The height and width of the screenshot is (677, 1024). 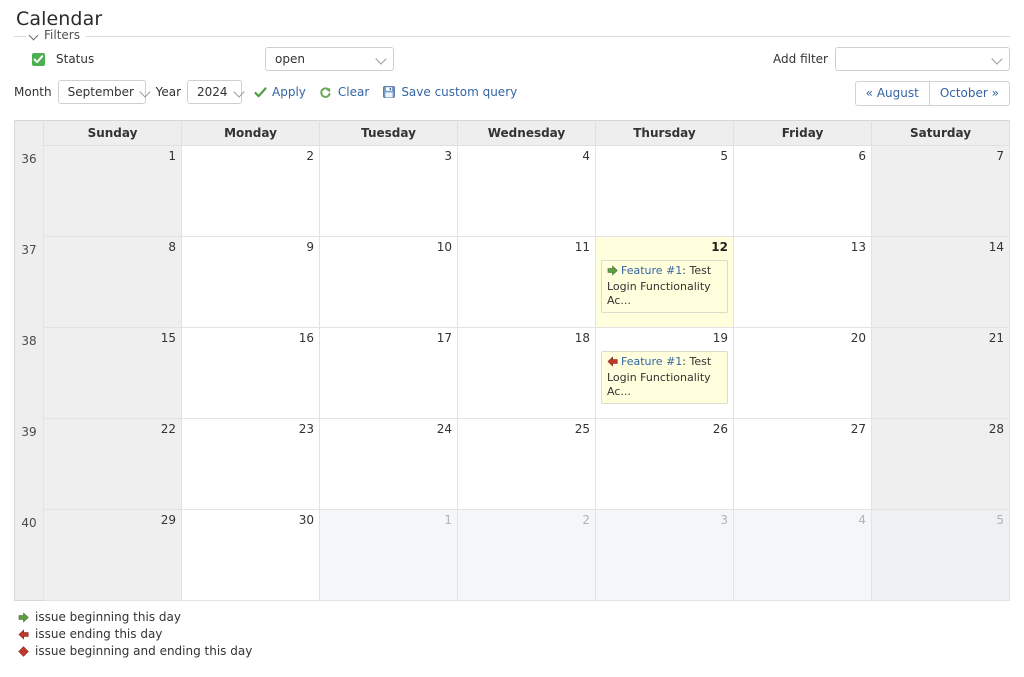 I want to click on day-number: 28, so click(x=996, y=429).